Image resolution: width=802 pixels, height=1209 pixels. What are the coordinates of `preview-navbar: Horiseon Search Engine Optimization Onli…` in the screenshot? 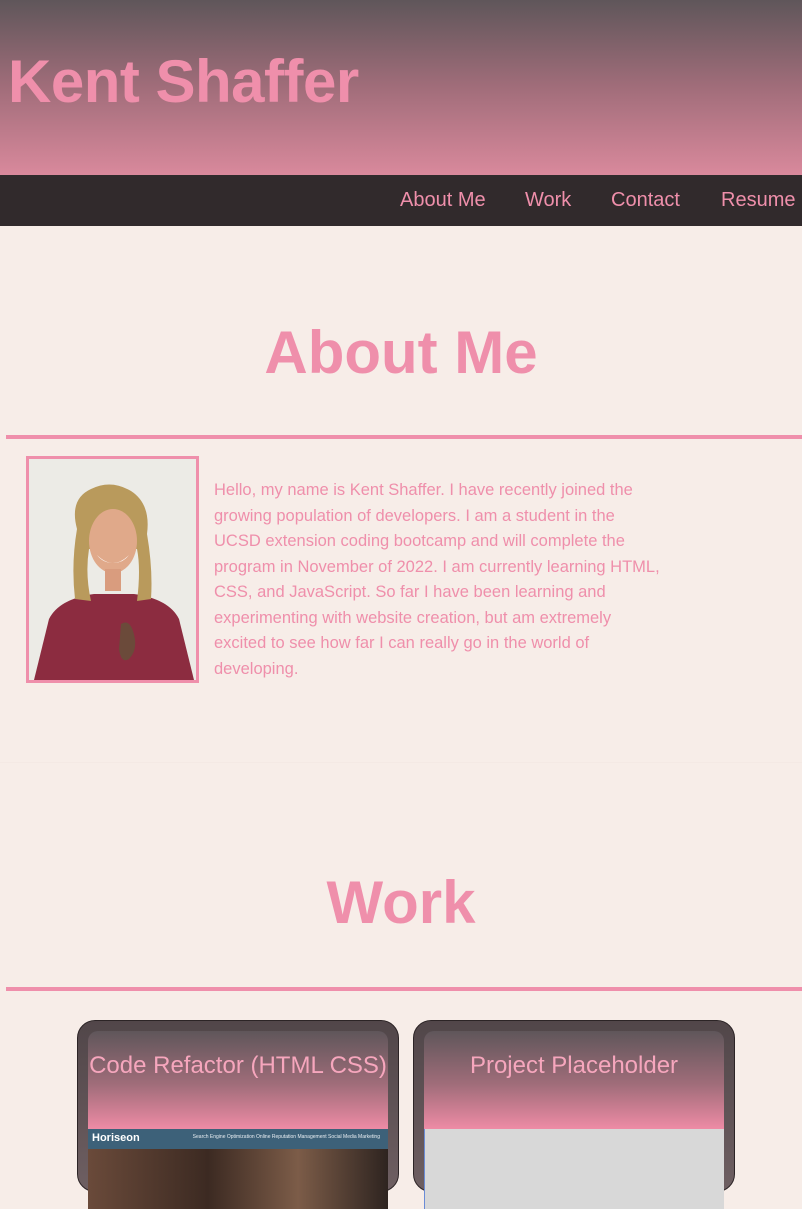 It's located at (238, 1139).